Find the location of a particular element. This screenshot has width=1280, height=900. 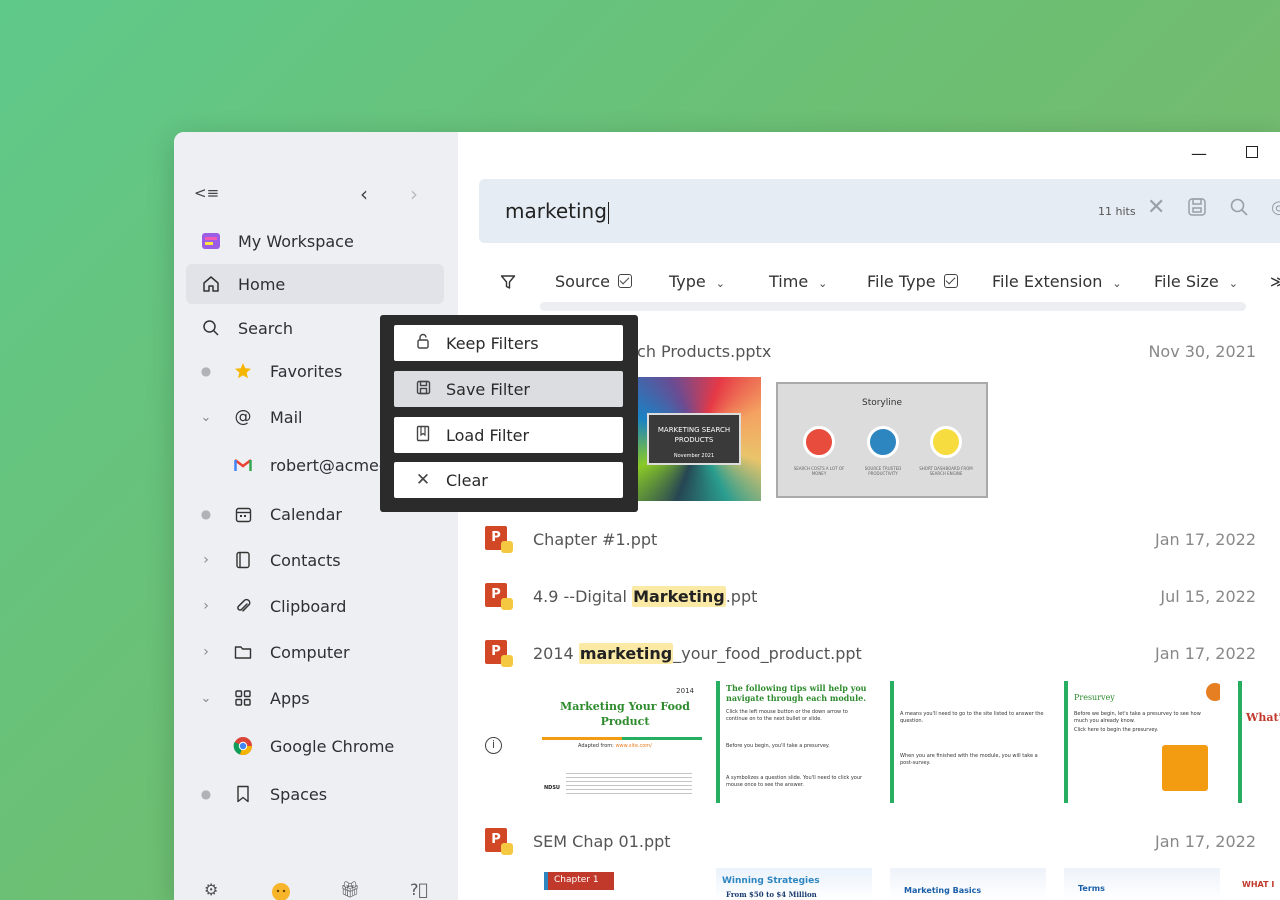

clear-filter-button: ✕ Clear is located at coordinates (508, 480).